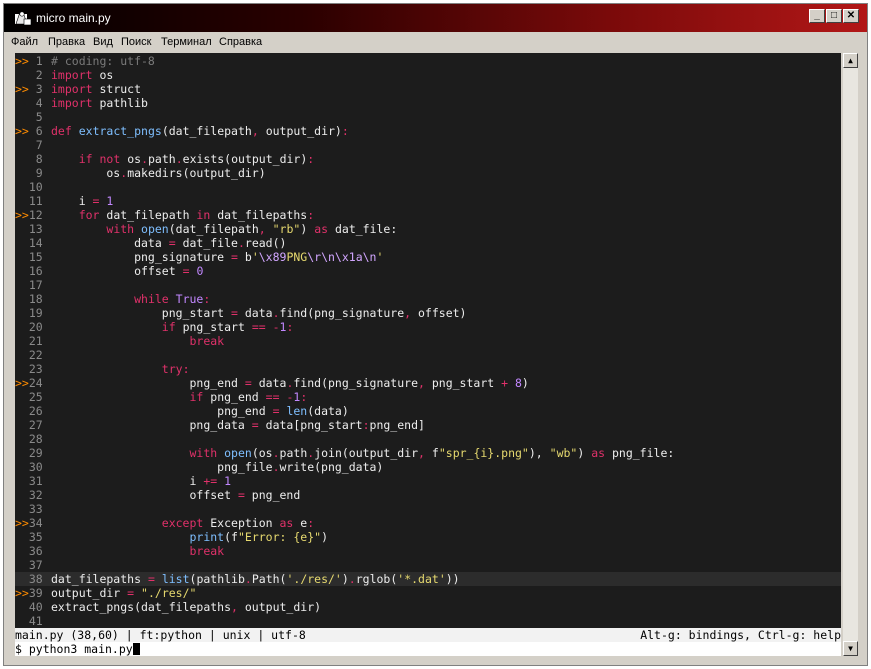 The height and width of the screenshot is (669, 871). Describe the element at coordinates (640, 453) in the screenshot. I see `code-token: png_file:` at that location.